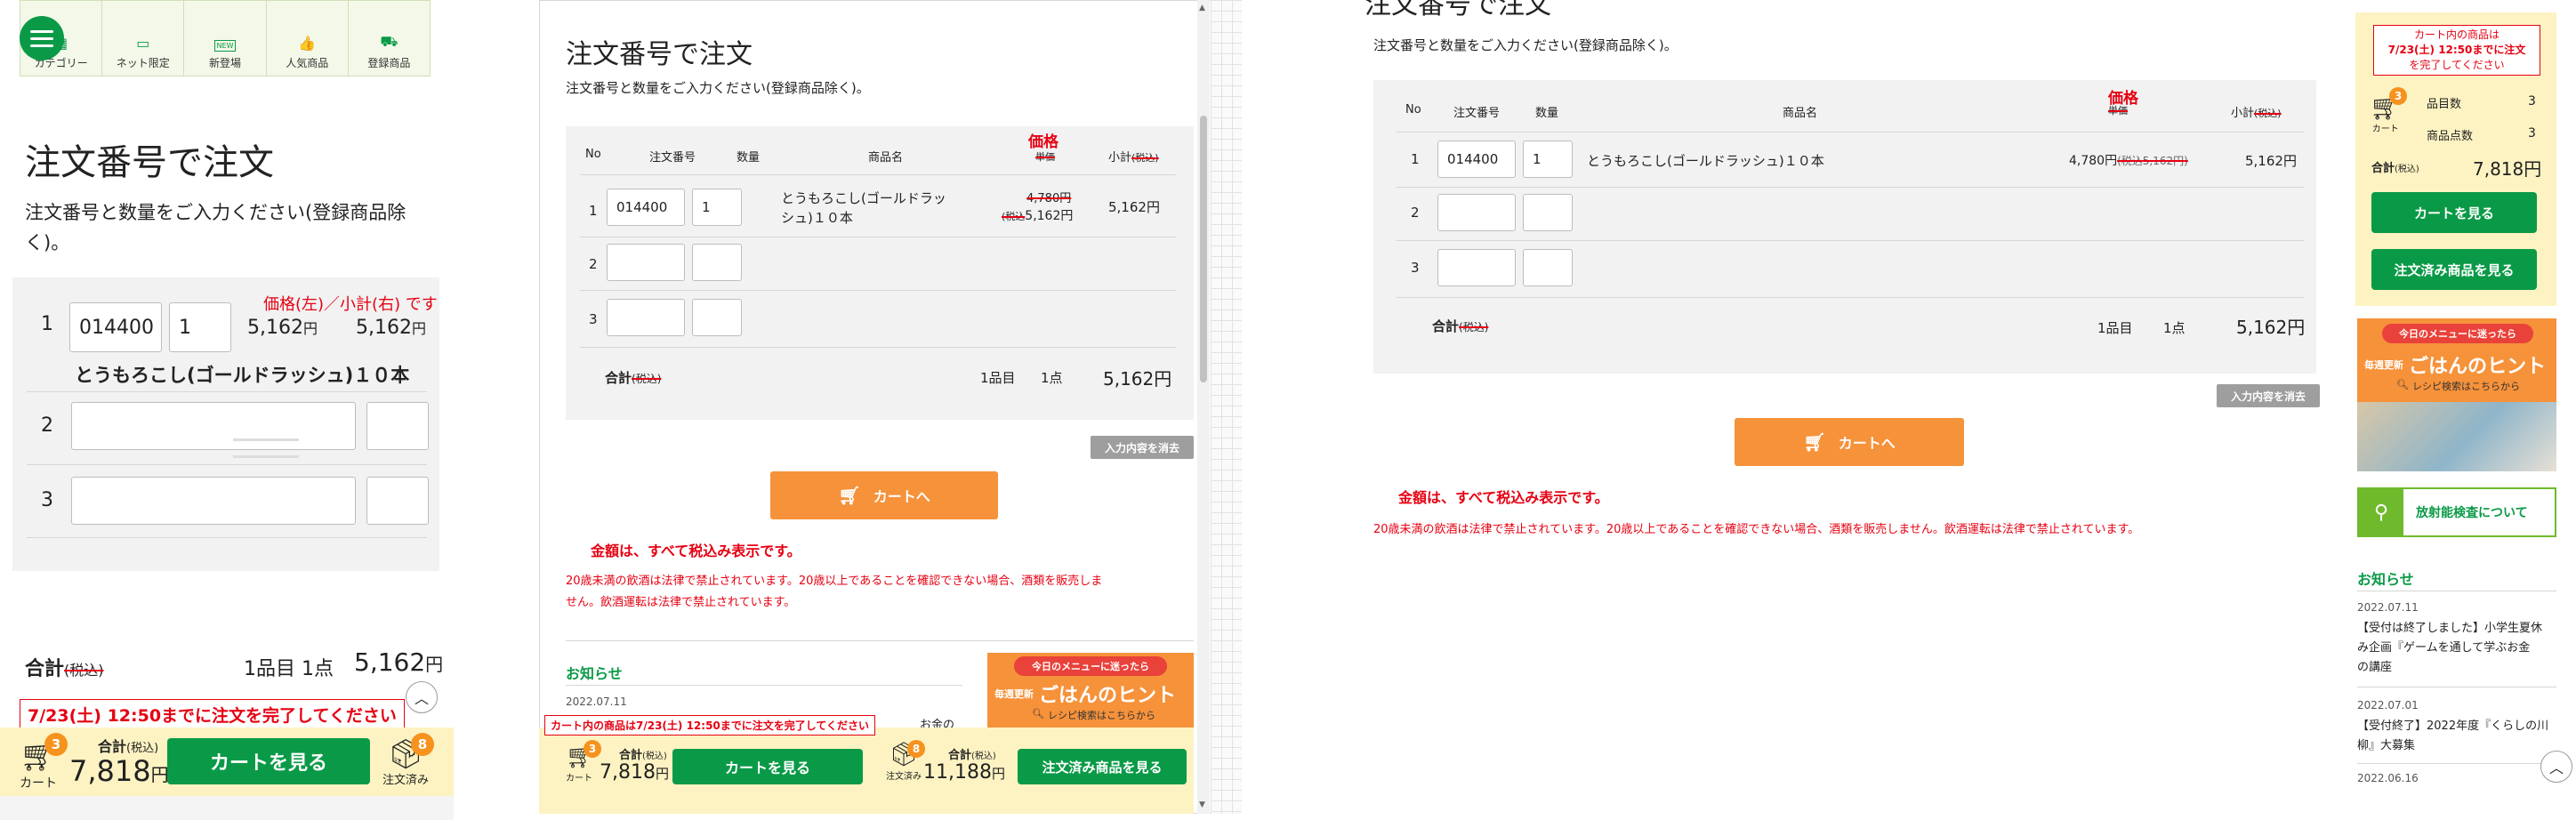 This screenshot has width=2576, height=820. I want to click on hamburger-icon, so click(41, 31).